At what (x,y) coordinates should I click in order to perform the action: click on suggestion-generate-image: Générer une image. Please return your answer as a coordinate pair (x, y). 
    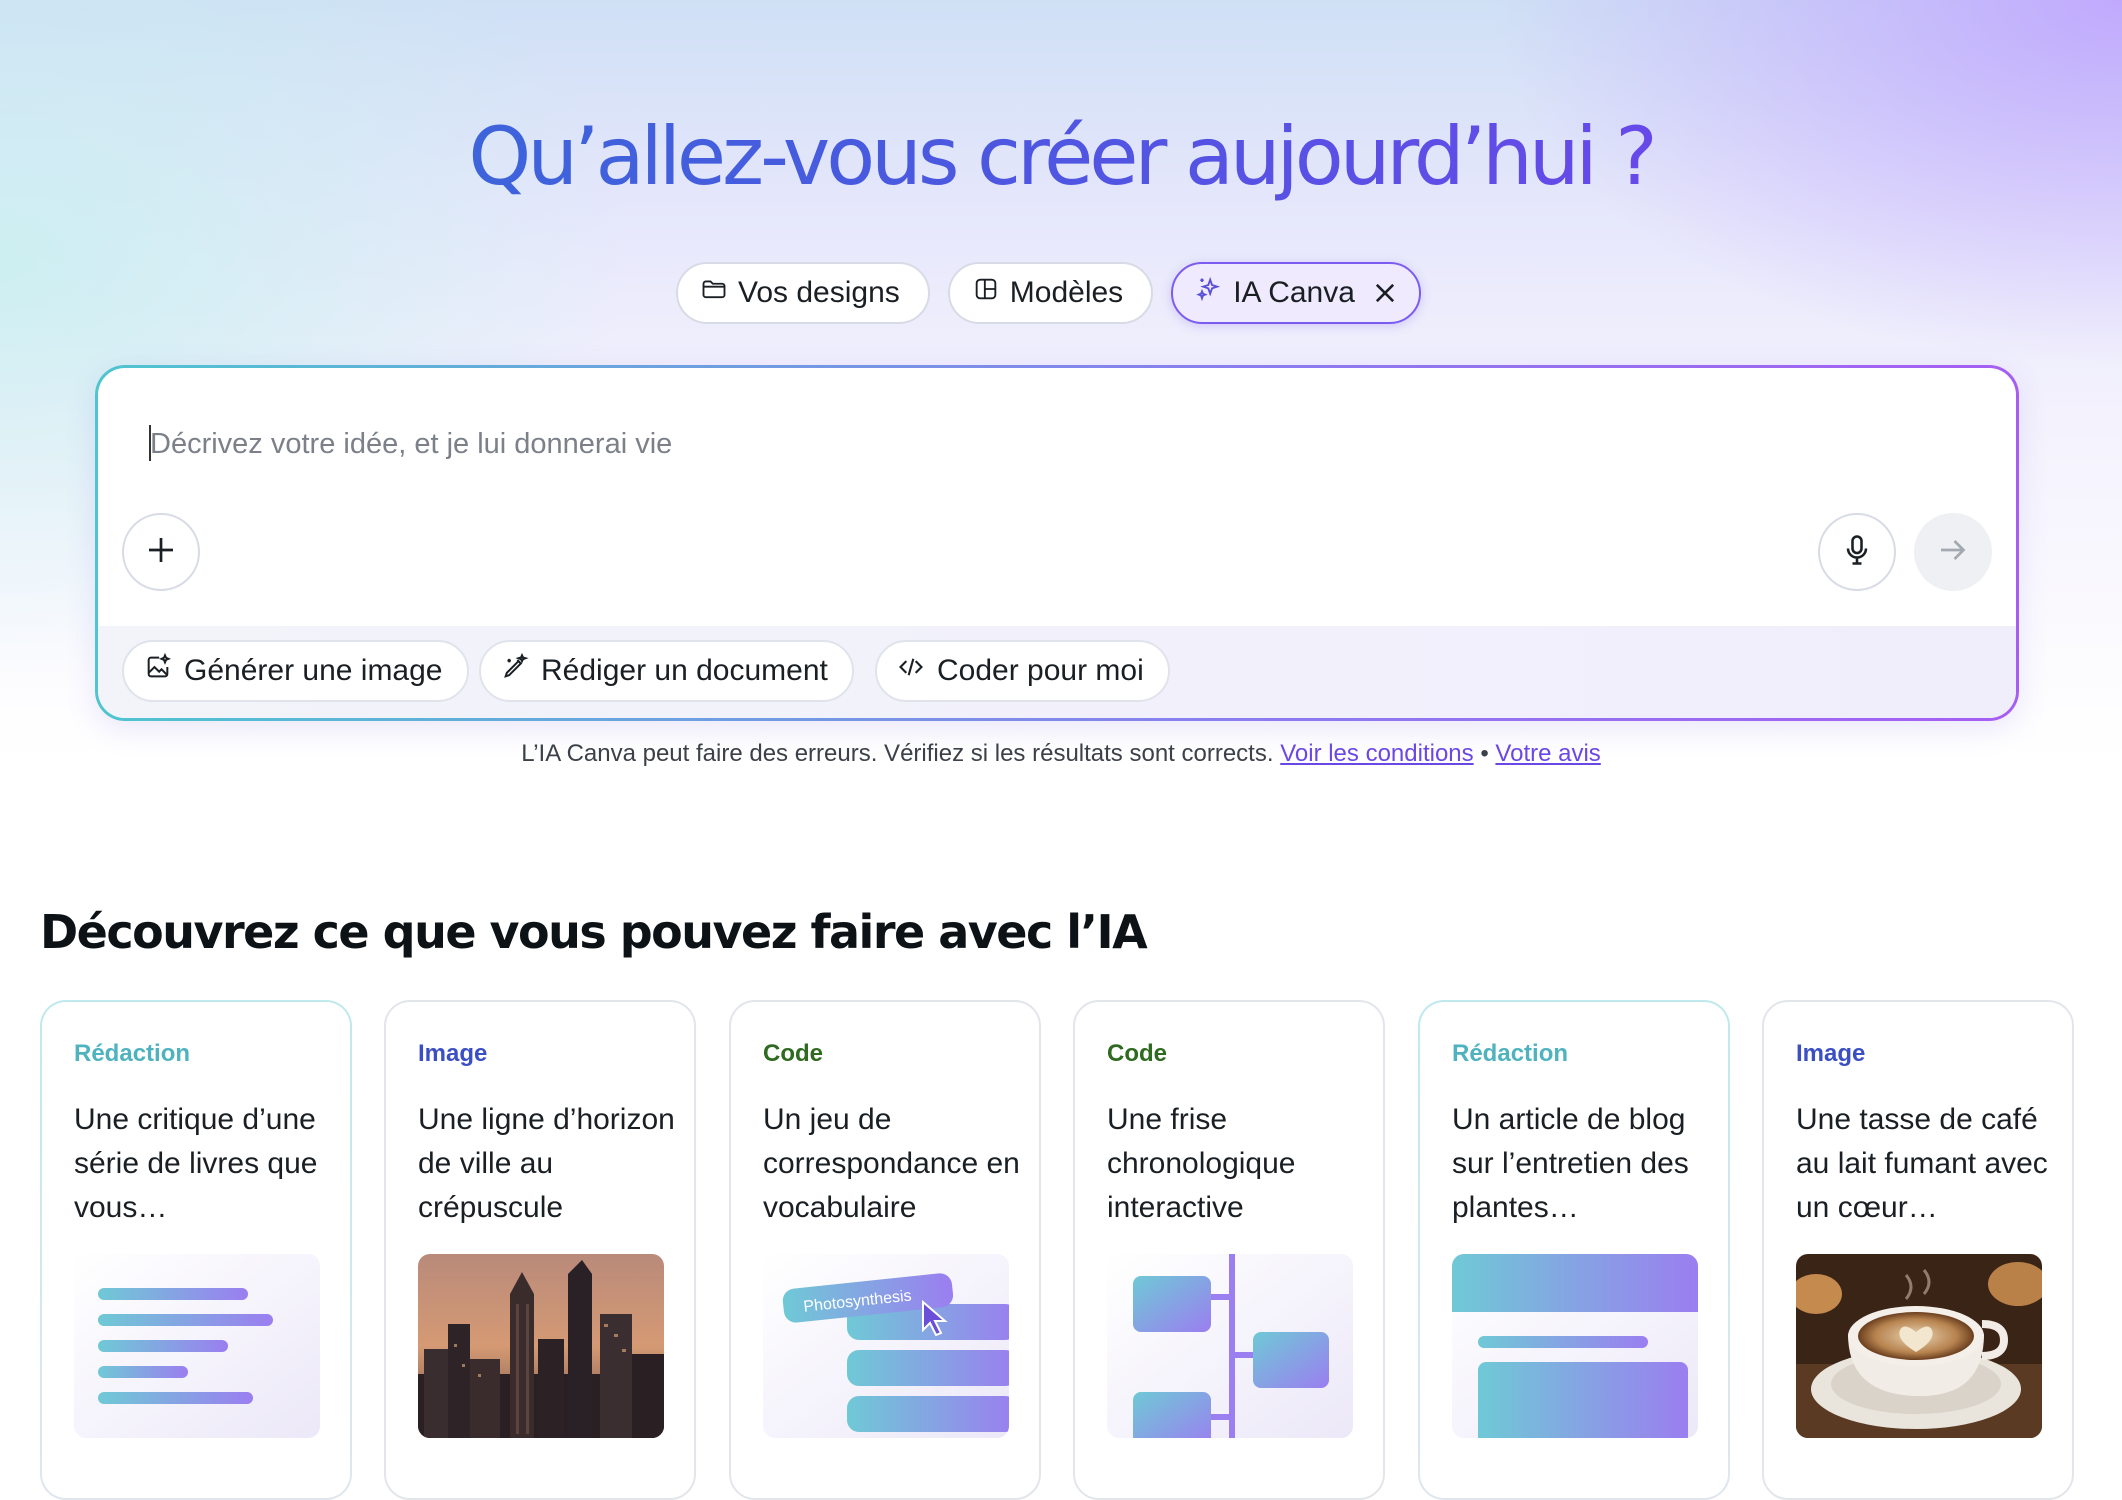
    Looking at the image, I should click on (295, 671).